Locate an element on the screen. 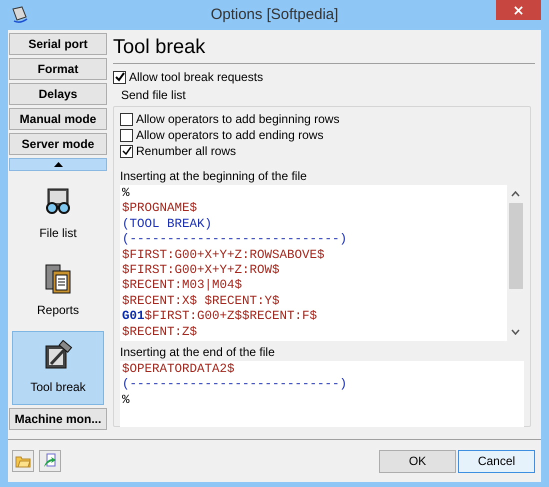 Image resolution: width=549 pixels, height=487 pixels. close-icon is located at coordinates (518, 10).